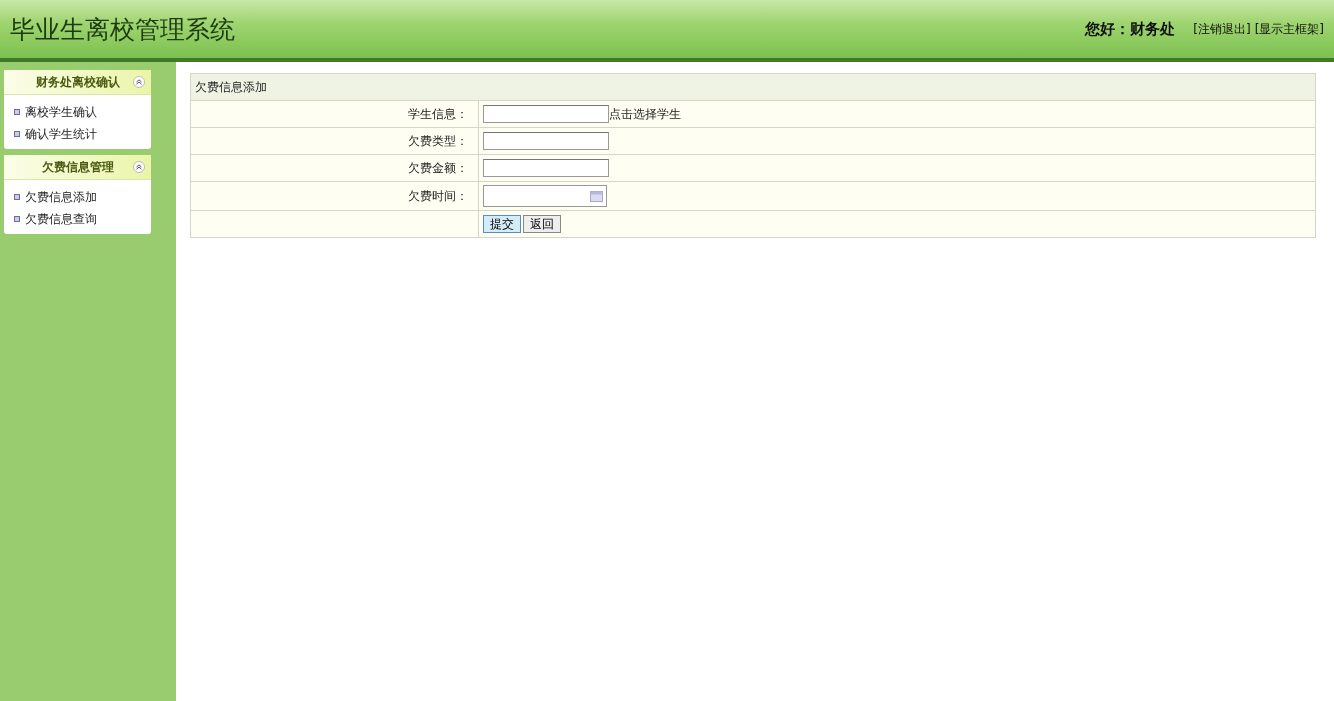 The width and height of the screenshot is (1334, 701). What do you see at coordinates (596, 196) in the screenshot?
I see `calendar-icon` at bounding box center [596, 196].